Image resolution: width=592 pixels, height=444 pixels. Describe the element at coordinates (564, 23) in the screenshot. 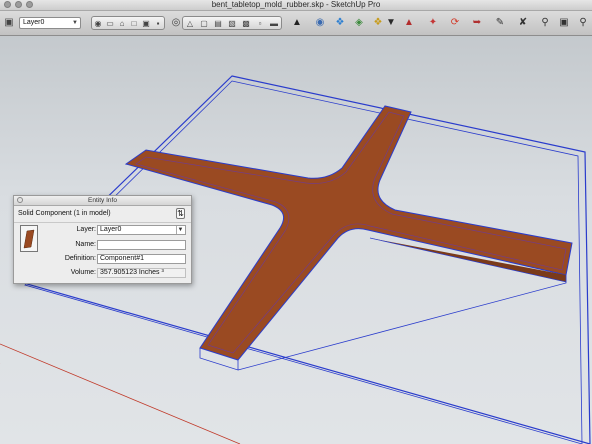

I see `zoom-extents-icon: ▣` at that location.